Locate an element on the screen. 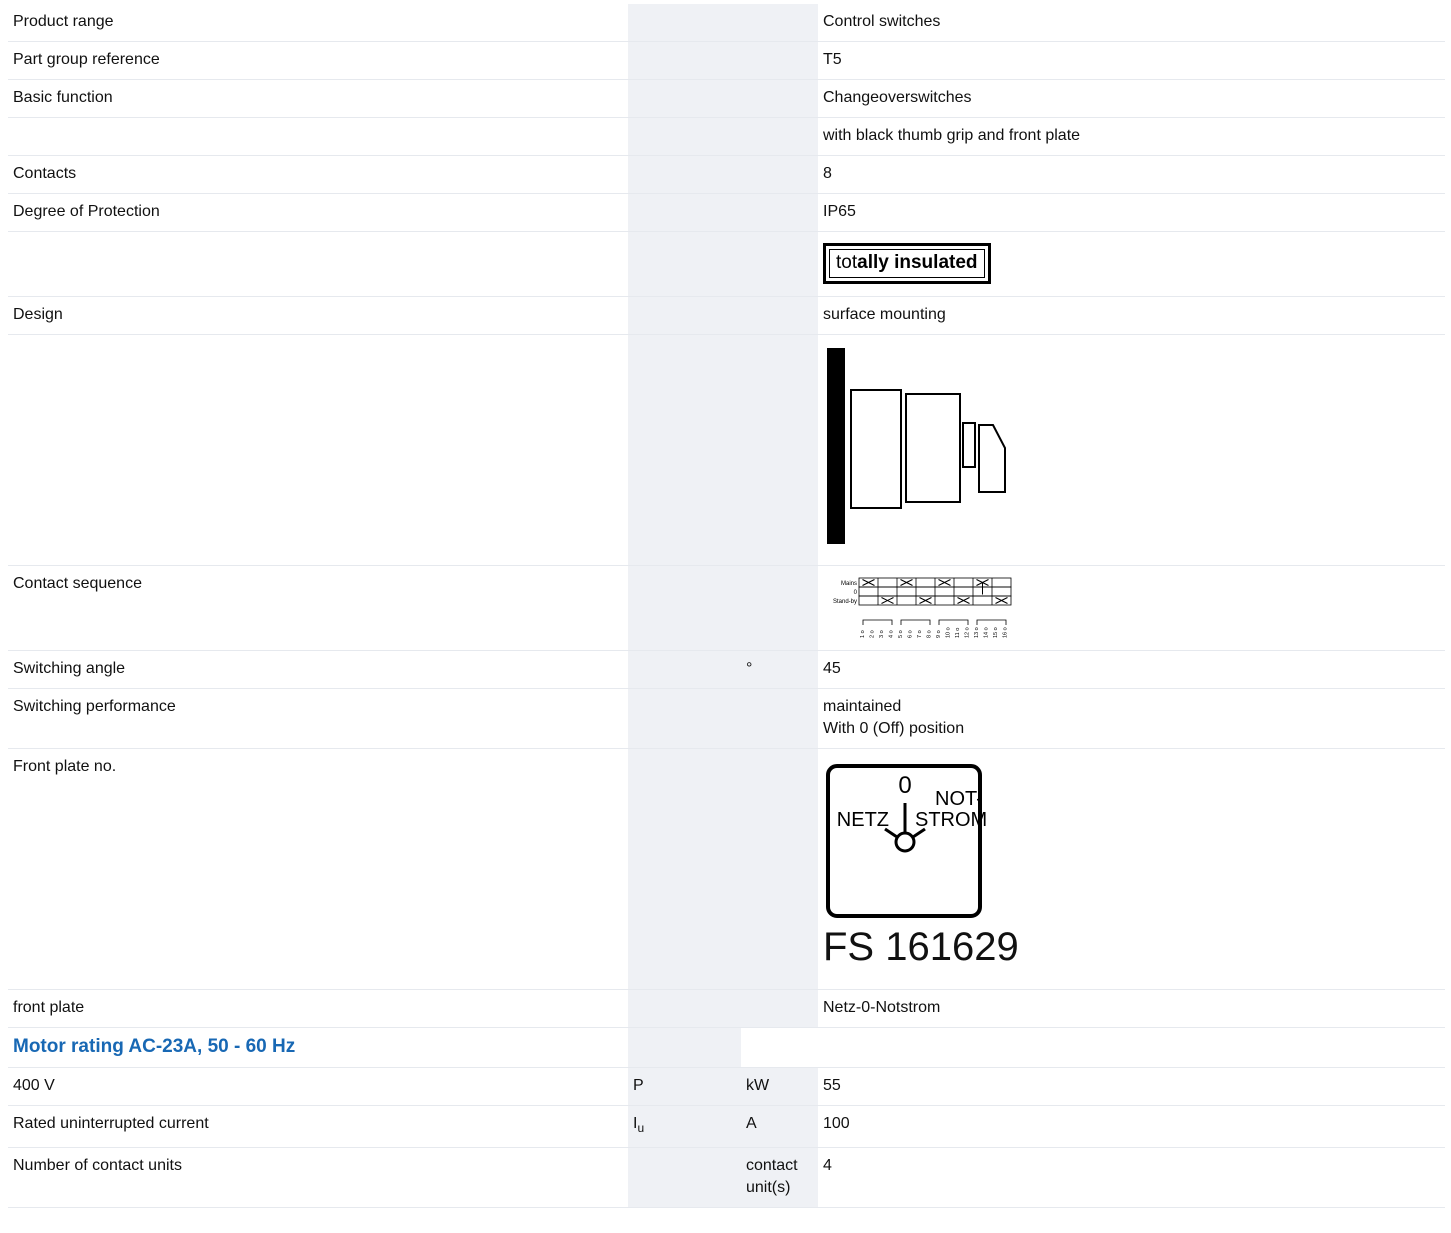  seq-terminal-number: 9 o is located at coordinates (939, 634).